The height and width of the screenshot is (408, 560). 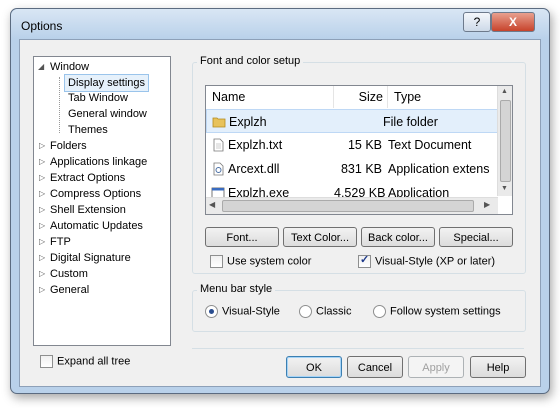 I want to click on apply-button: Apply, so click(x=436, y=367).